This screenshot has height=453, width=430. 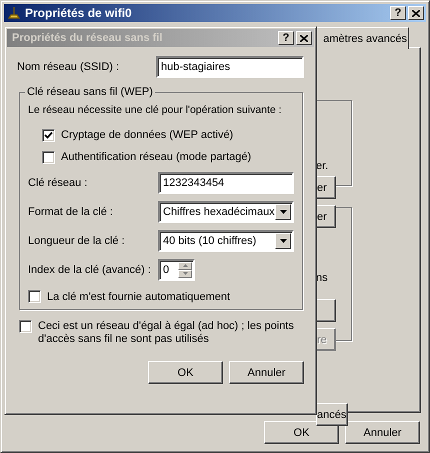 What do you see at coordinates (226, 211) in the screenshot?
I see `dropdown: Chiffres hexadécimaux` at bounding box center [226, 211].